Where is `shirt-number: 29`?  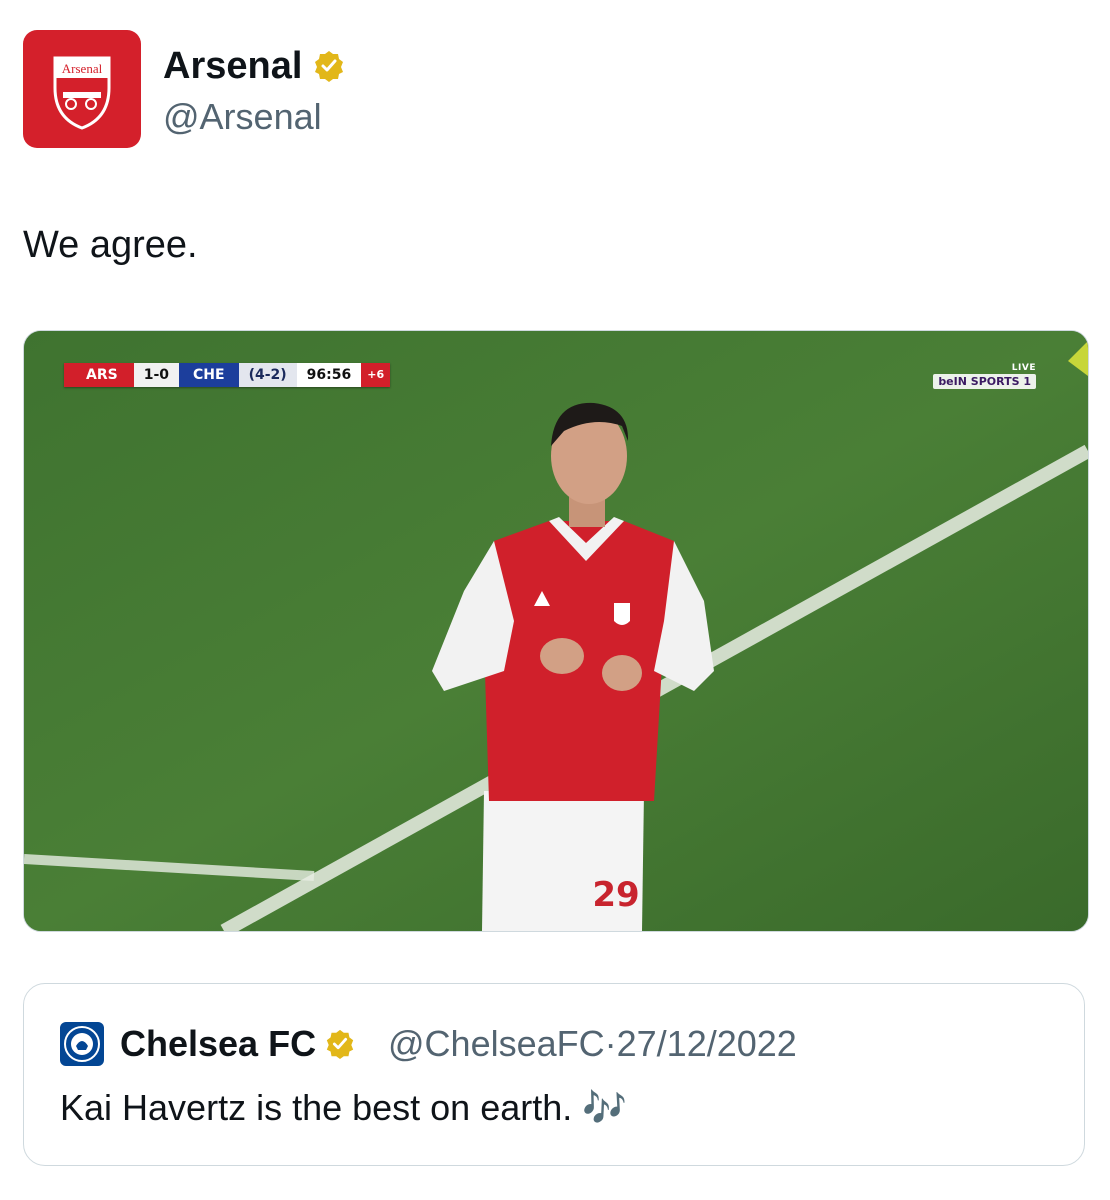
shirt-number: 29 is located at coordinates (615, 895).